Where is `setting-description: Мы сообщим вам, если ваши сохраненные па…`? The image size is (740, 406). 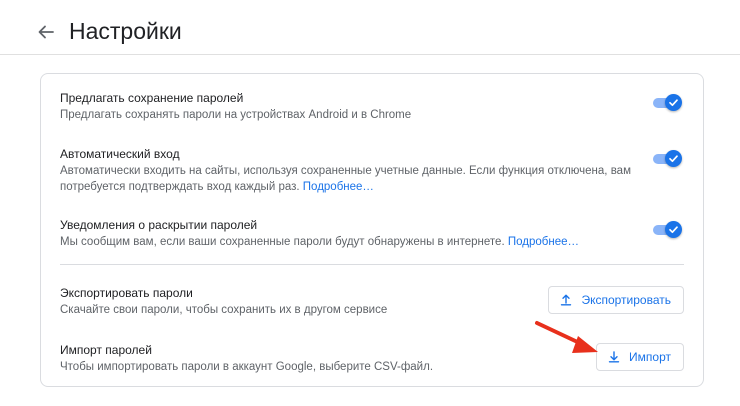 setting-description: Мы сообщим вам, если ваши сохраненные па… is located at coordinates (319, 242).